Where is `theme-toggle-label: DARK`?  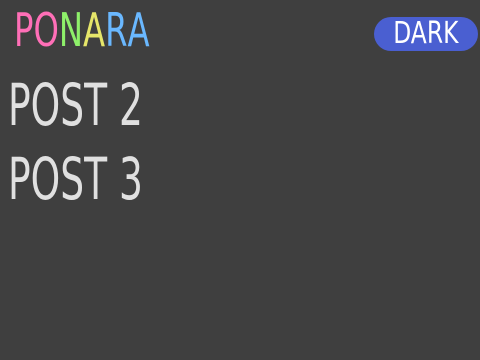
theme-toggle-label: DARK is located at coordinates (426, 33).